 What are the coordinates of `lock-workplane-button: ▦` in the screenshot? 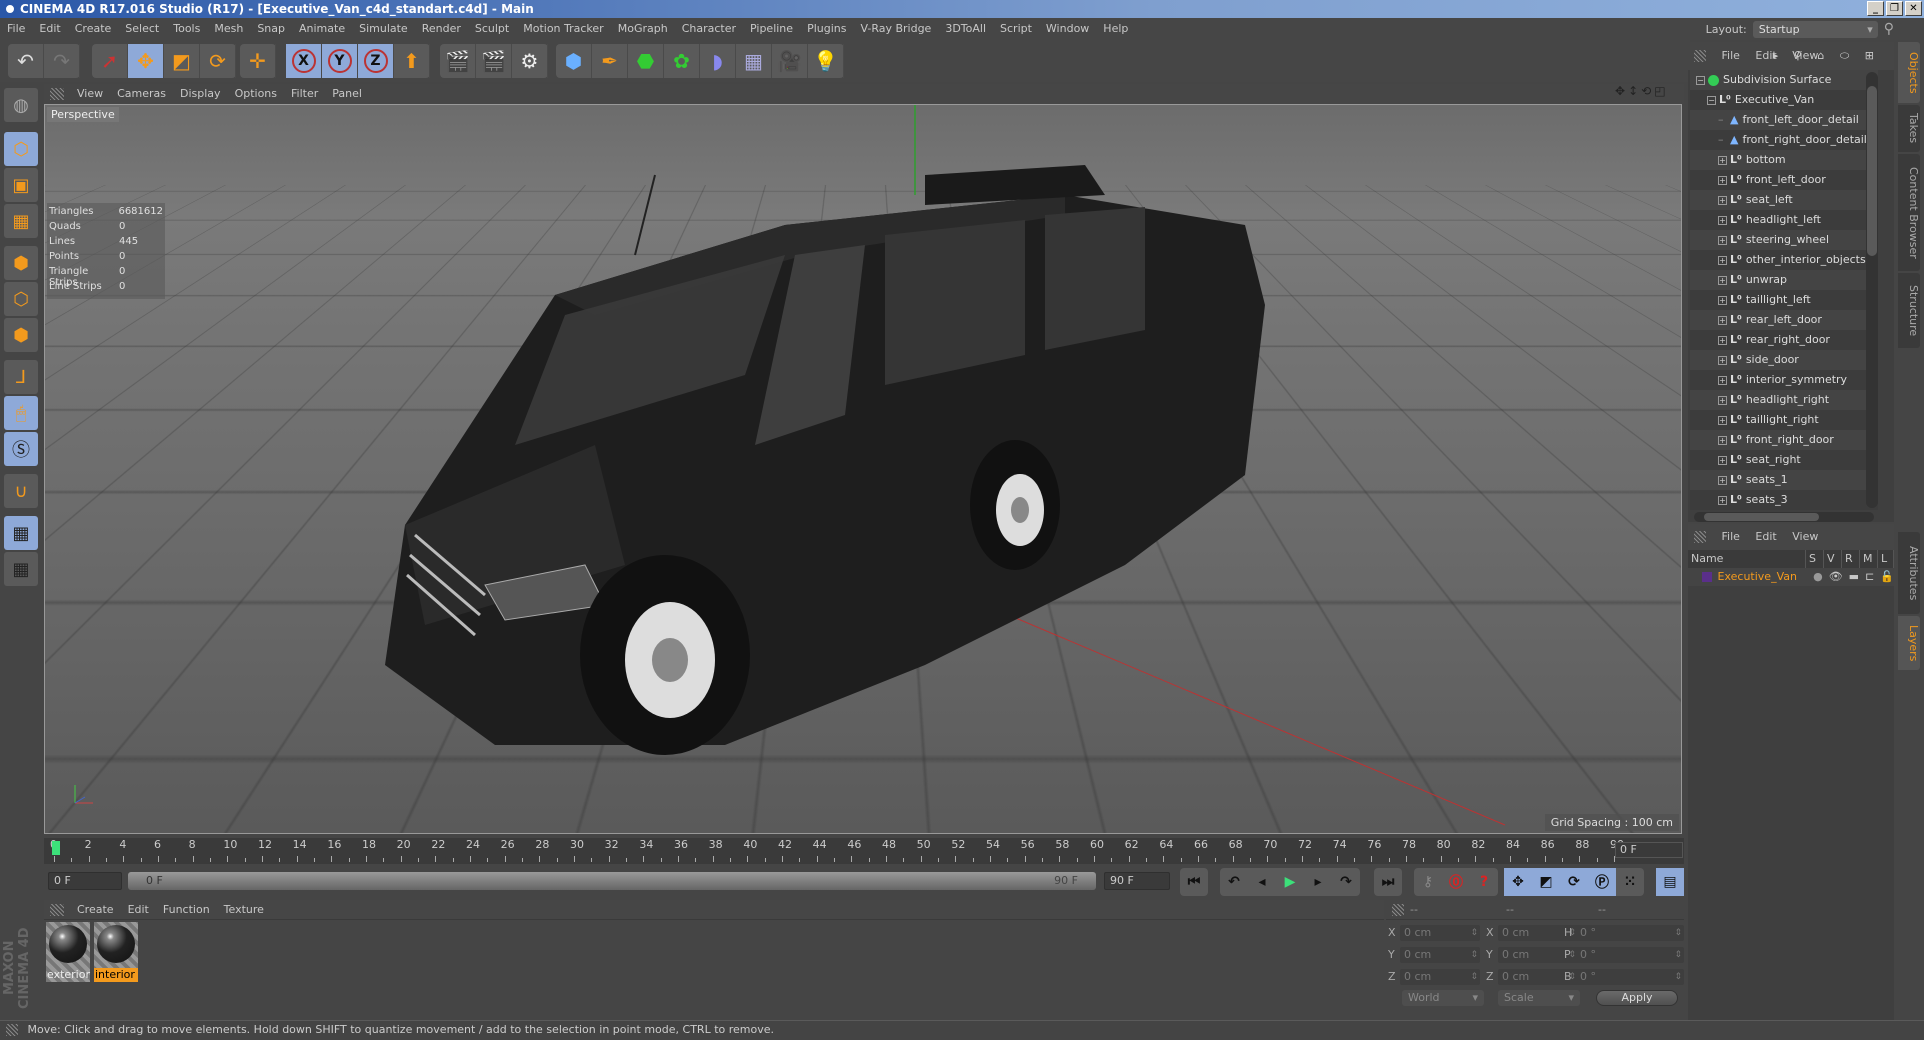 It's located at (21, 533).